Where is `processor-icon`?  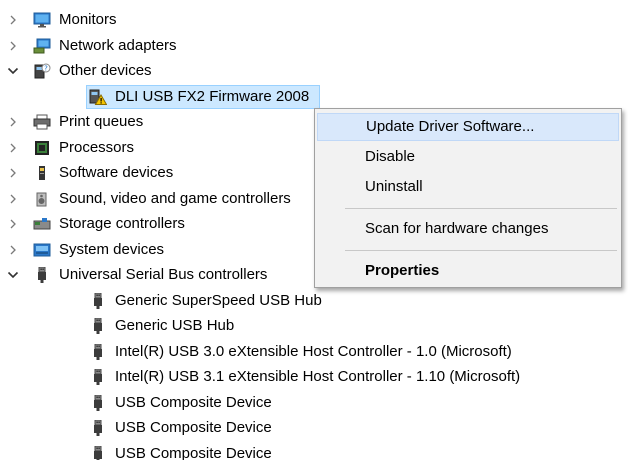
processor-icon is located at coordinates (42, 148).